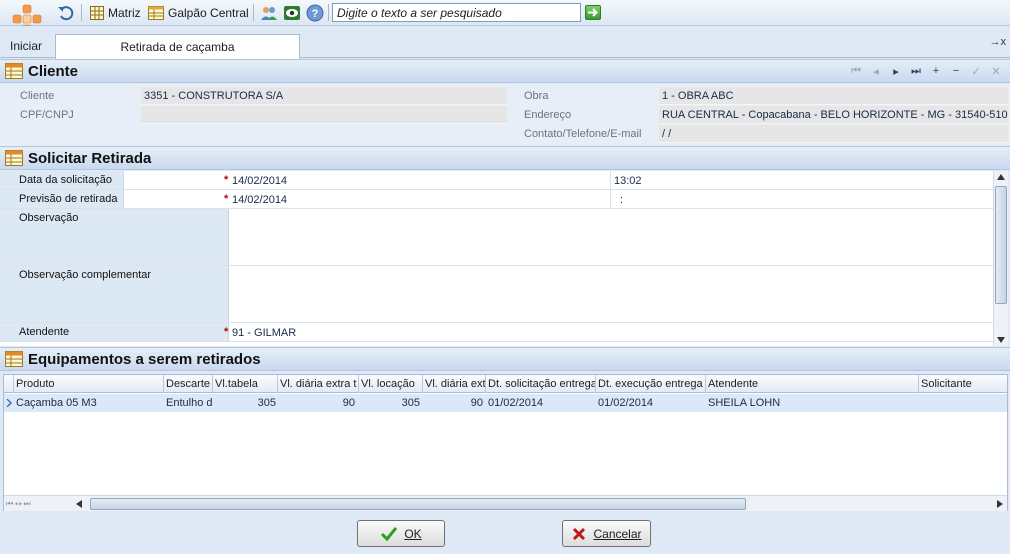 The image size is (1010, 554). I want to click on cliente-label: Cliente, so click(37, 96).